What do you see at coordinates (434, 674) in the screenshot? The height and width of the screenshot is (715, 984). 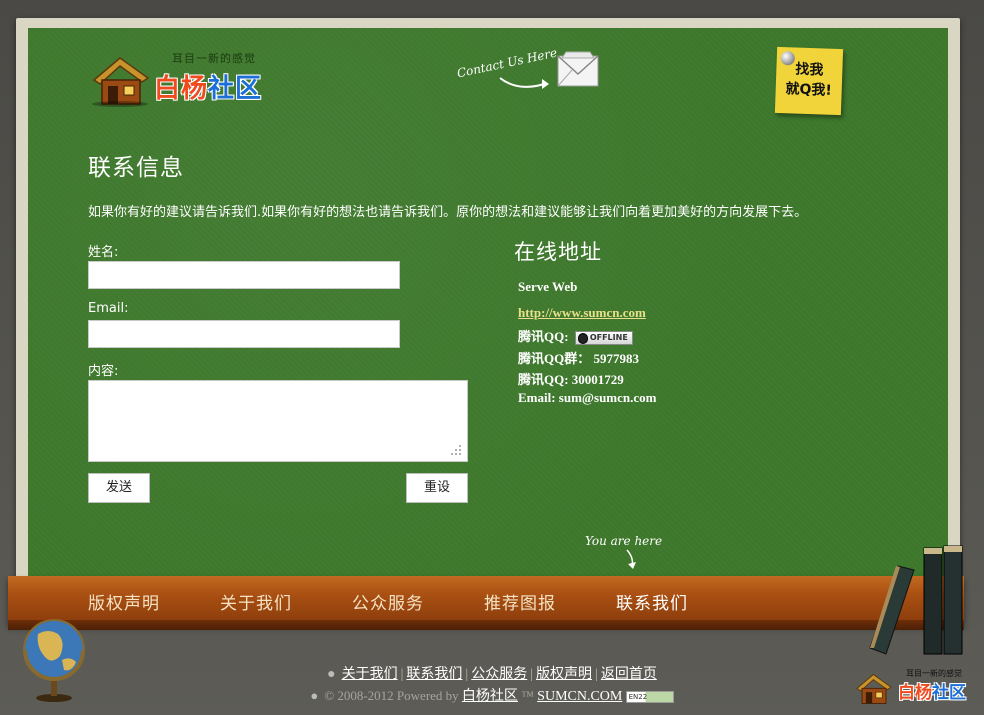 I see `footer-link-contact: 联系我们` at bounding box center [434, 674].